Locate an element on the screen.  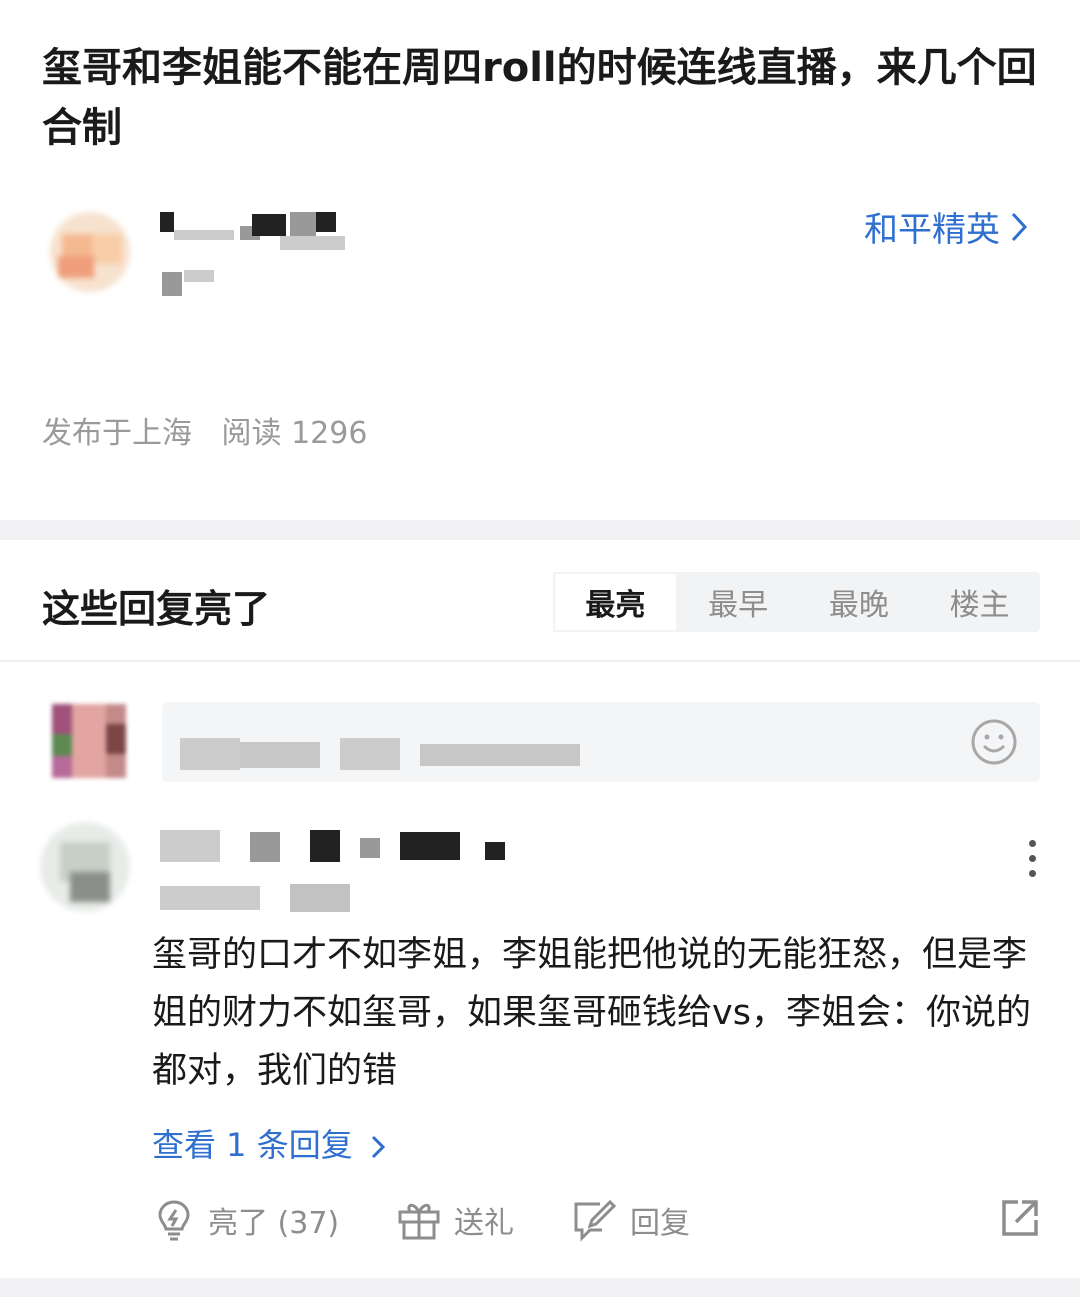
tab-earliest: 最早 is located at coordinates (738, 602).